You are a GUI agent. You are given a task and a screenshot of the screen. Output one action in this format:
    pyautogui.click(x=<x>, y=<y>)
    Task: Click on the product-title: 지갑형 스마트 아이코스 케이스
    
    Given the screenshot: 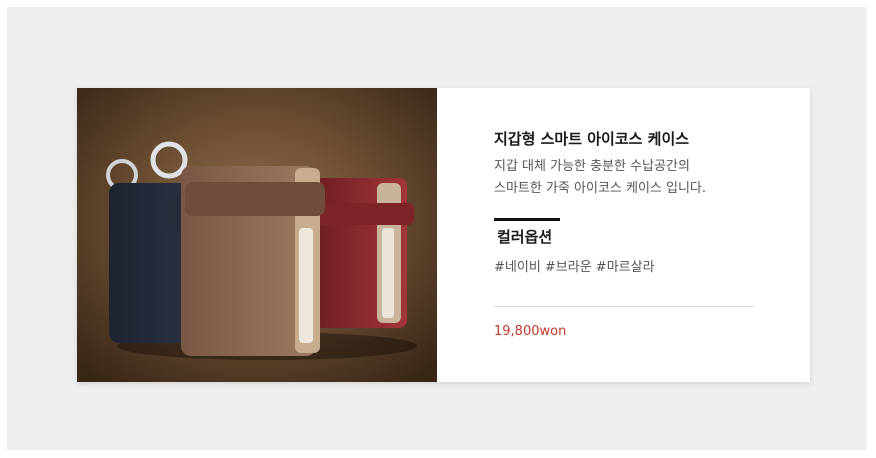 What is the action you would take?
    pyautogui.click(x=592, y=139)
    